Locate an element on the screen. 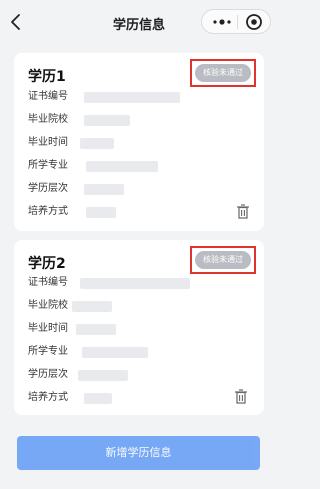  capsule-divider is located at coordinates (237, 22).